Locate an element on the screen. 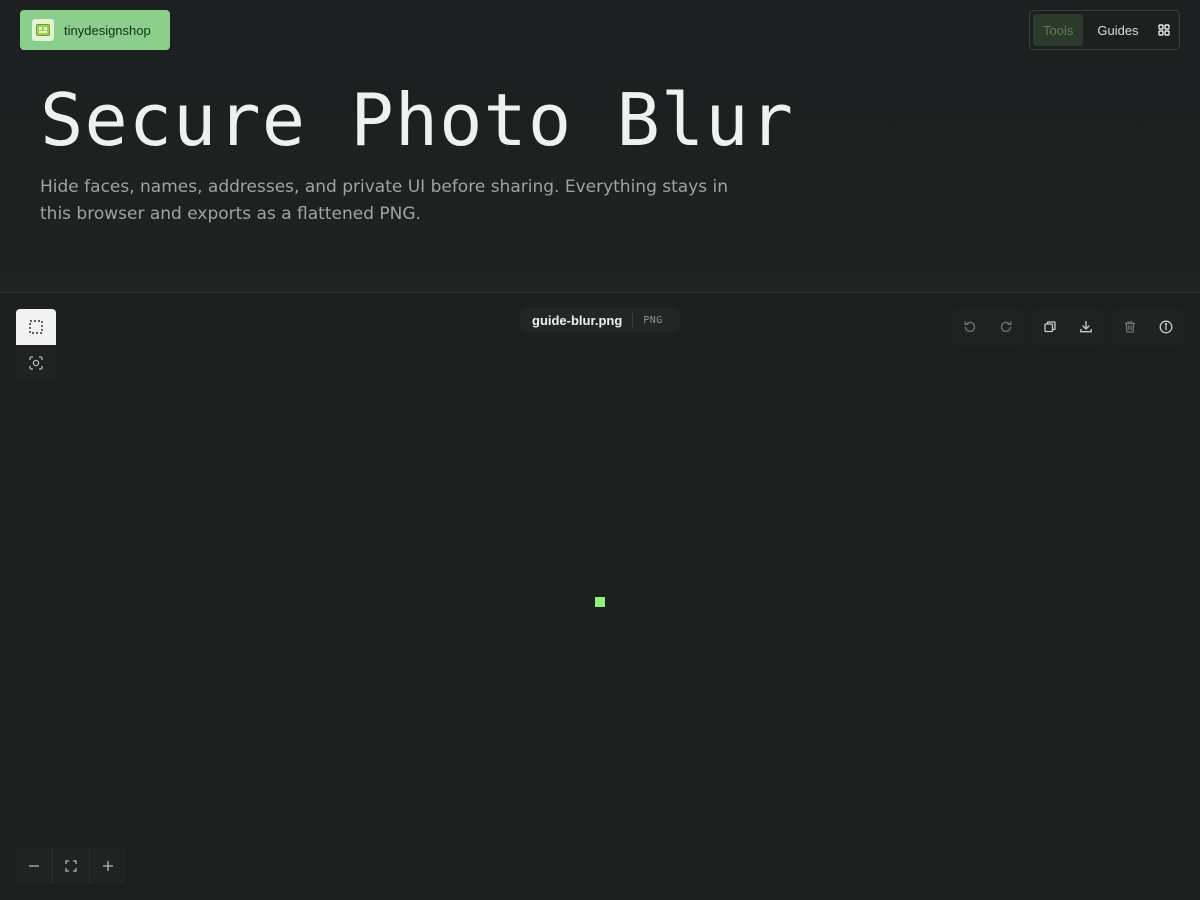 This screenshot has height=900, width=1200. info-button is located at coordinates (1166, 327).